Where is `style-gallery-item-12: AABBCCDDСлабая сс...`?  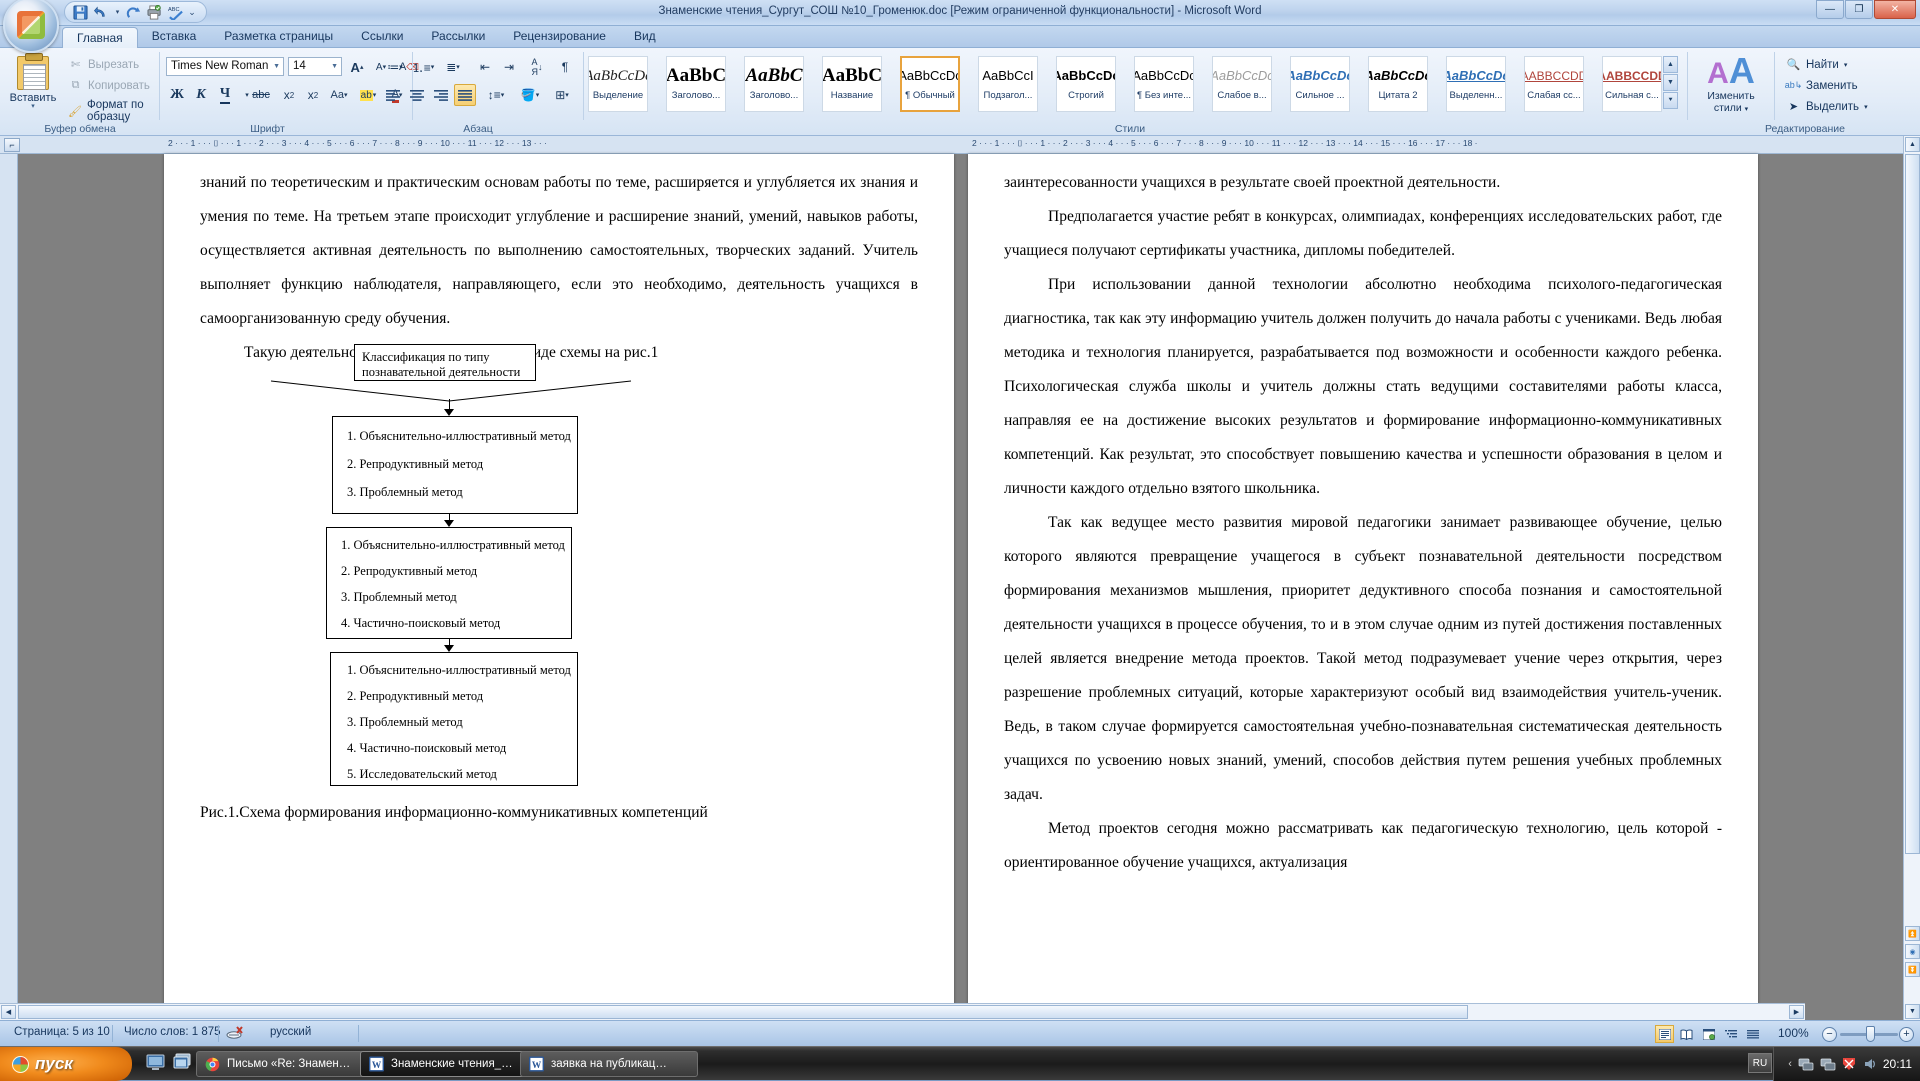
style-gallery-item-12: AABBCCDDСлабая сс... is located at coordinates (1554, 84).